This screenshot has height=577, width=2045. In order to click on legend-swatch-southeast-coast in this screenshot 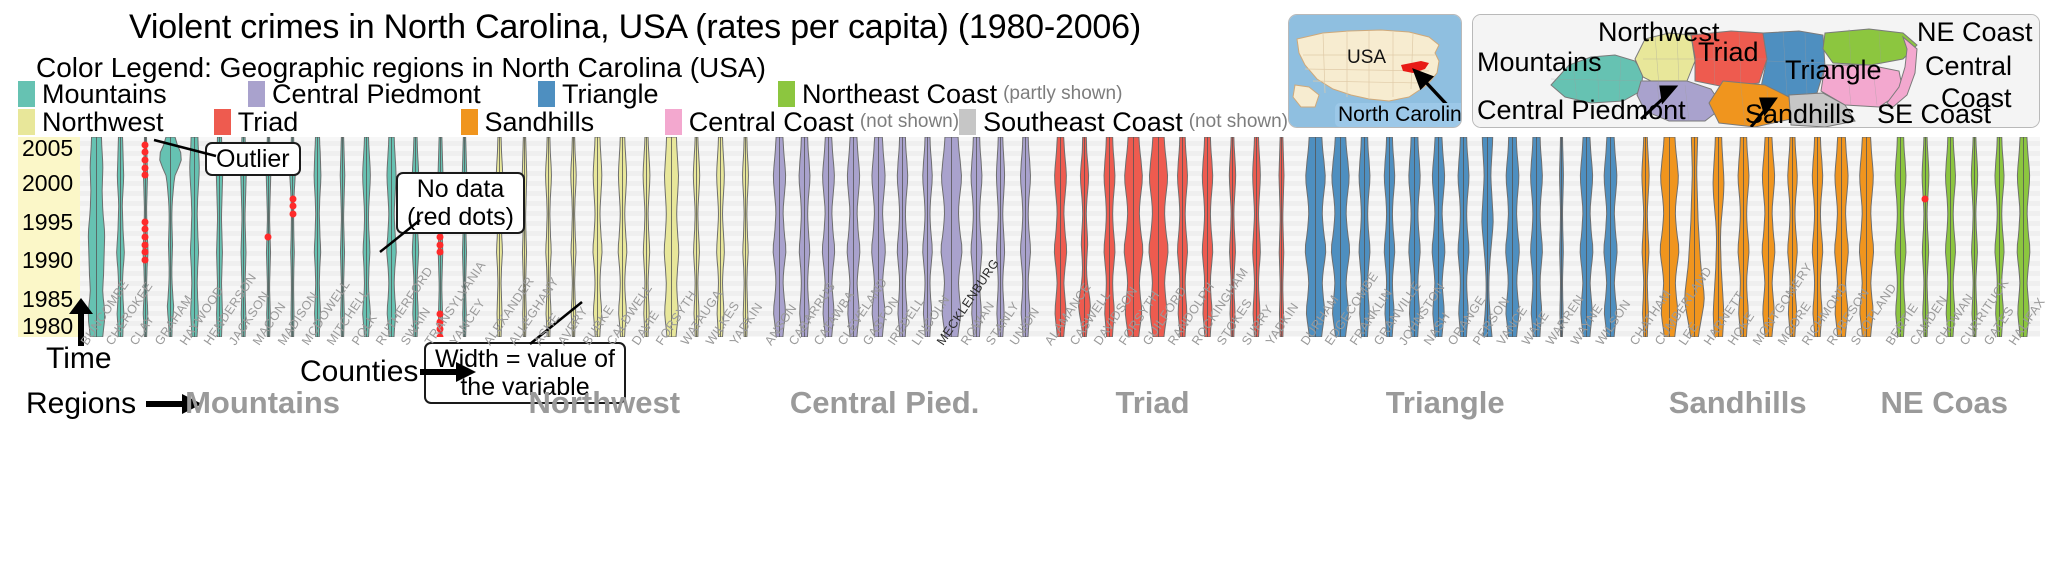, I will do `click(968, 122)`.